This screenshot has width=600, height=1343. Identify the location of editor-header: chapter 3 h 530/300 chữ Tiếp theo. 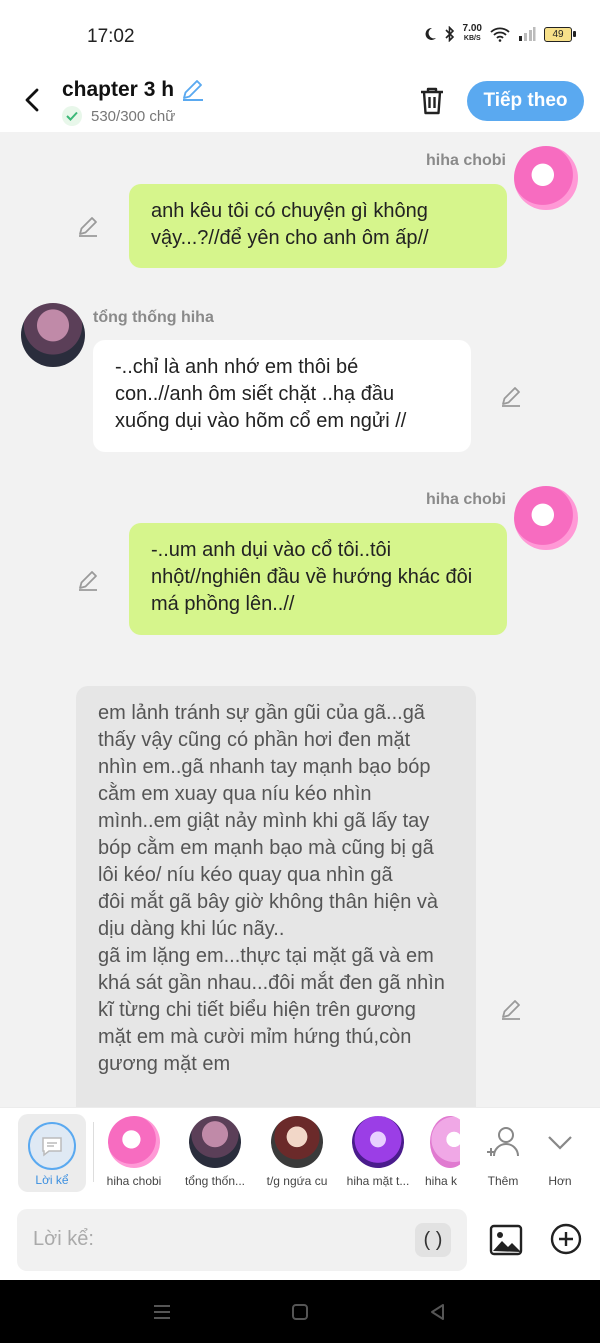
(300, 102).